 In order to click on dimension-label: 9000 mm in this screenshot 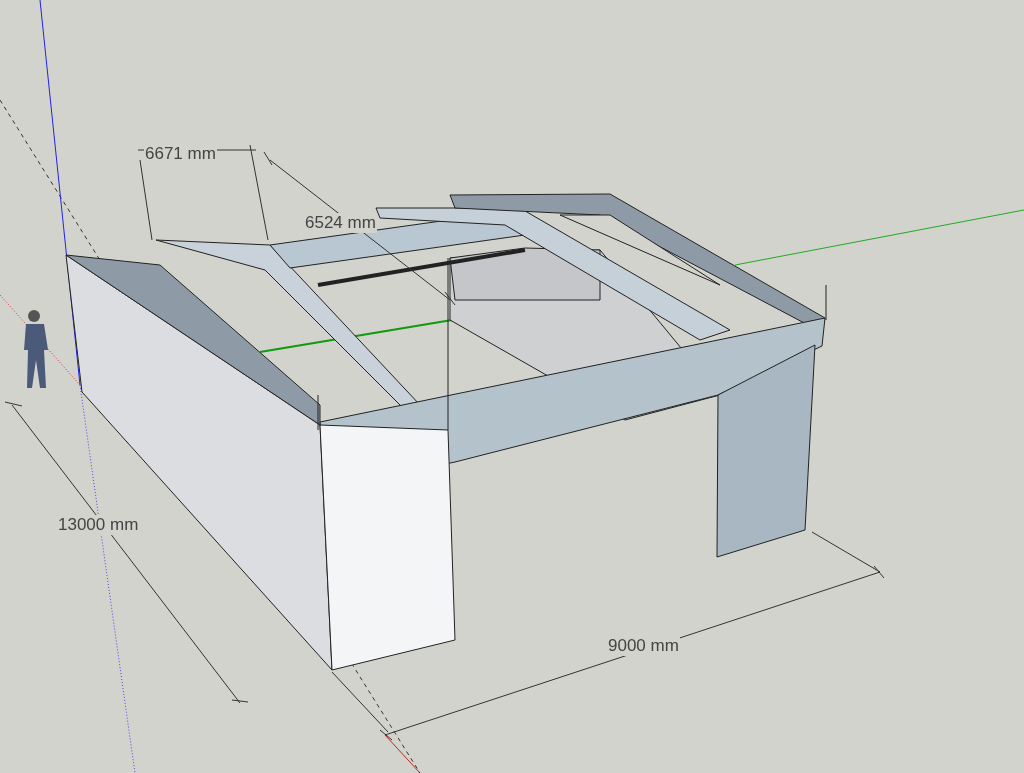, I will do `click(643, 646)`.